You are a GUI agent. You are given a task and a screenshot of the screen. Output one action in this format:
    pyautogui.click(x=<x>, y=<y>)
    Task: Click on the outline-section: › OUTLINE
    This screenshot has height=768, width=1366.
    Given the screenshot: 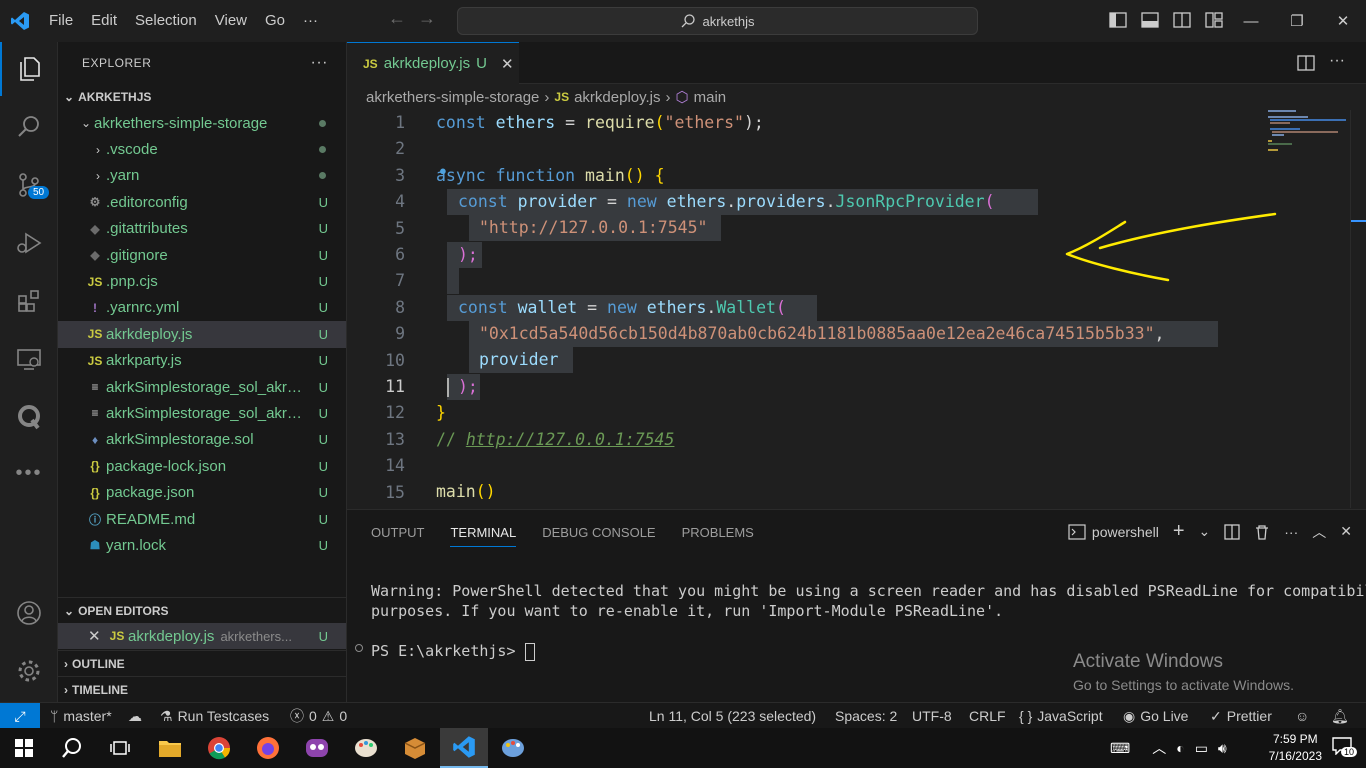 What is the action you would take?
    pyautogui.click(x=202, y=663)
    